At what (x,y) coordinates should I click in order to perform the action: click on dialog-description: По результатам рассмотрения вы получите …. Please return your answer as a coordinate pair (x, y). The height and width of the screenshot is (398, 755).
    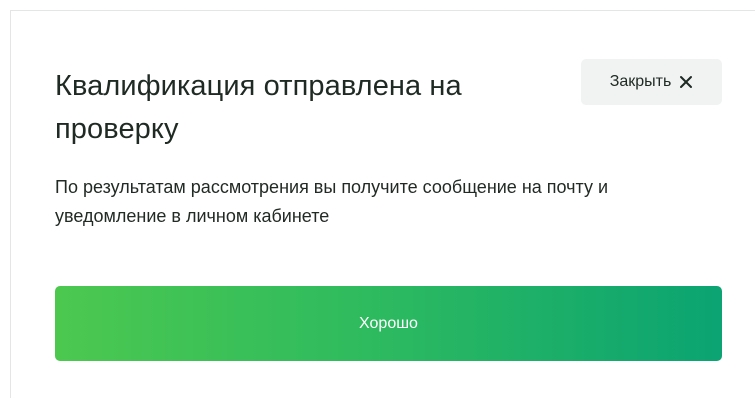
    Looking at the image, I should click on (332, 201).